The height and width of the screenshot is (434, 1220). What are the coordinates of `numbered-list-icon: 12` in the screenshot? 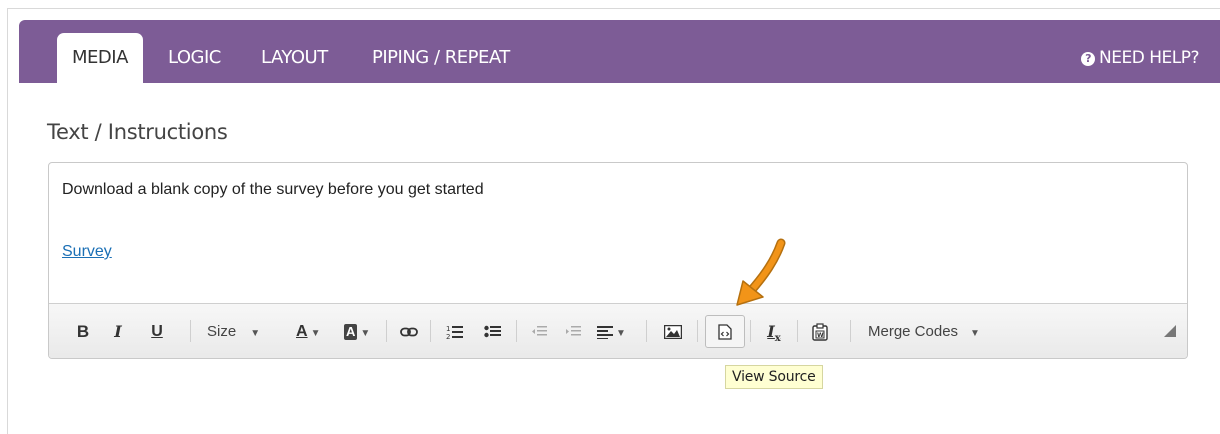 It's located at (454, 333).